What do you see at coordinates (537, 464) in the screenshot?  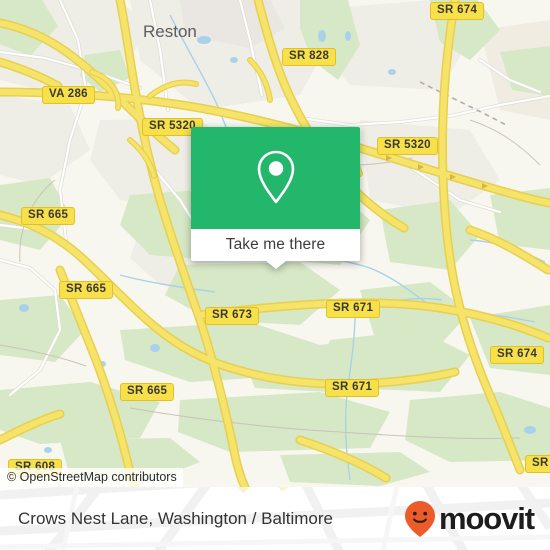 I see `road-shield: SR` at bounding box center [537, 464].